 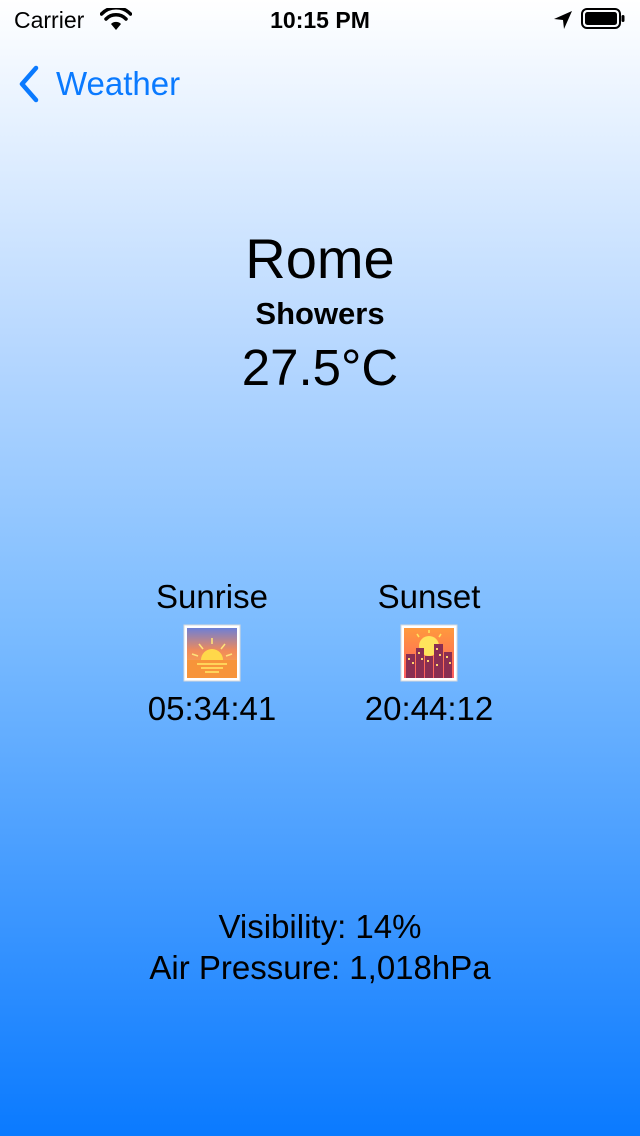 I want to click on sunrise-time: 05:34:41, so click(x=212, y=708).